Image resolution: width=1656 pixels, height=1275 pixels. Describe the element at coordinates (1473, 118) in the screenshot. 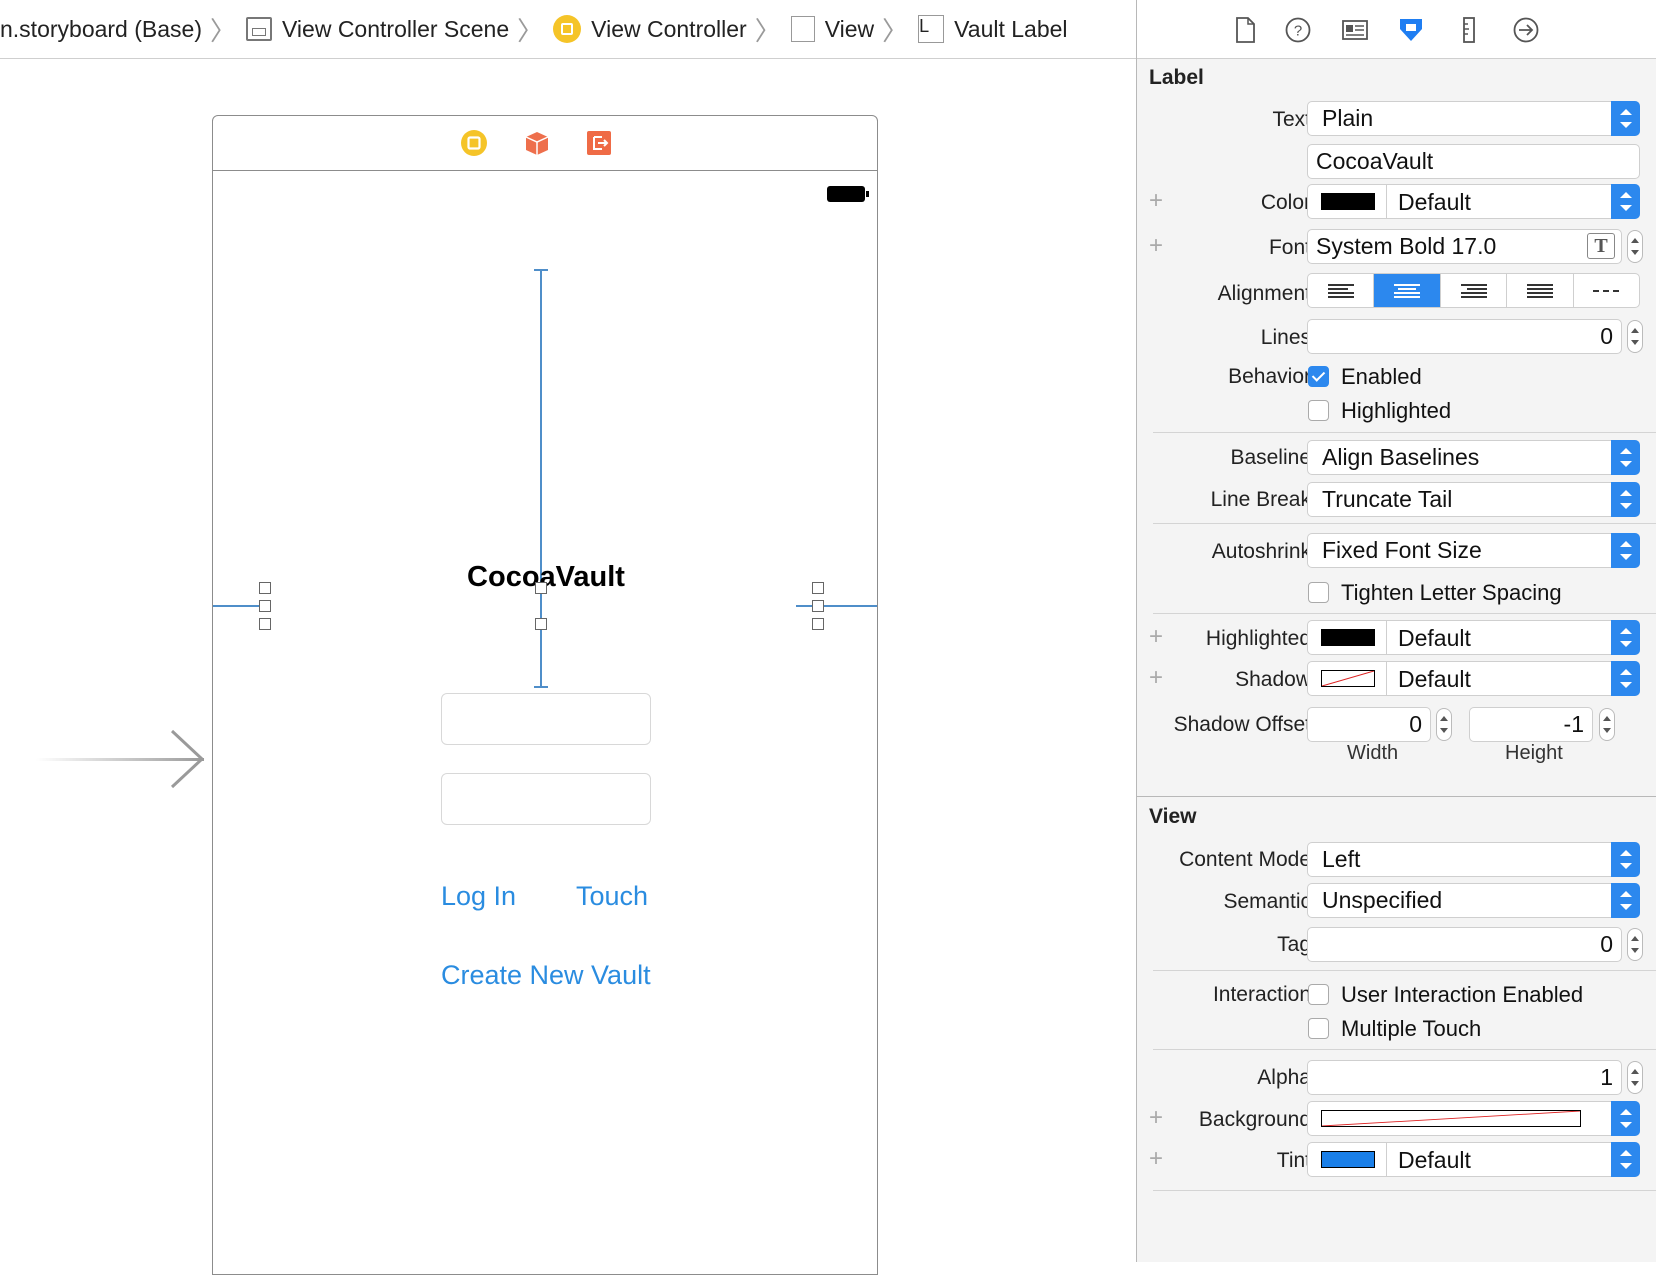

I see `text-type-popup: Plain` at that location.